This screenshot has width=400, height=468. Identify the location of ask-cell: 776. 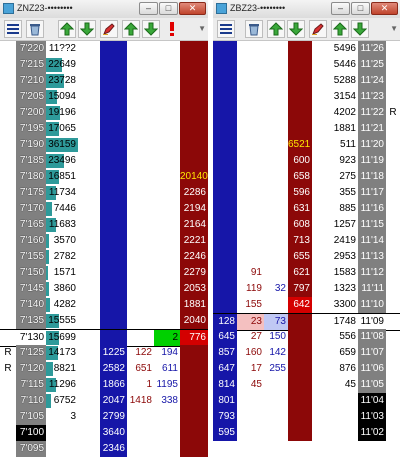
(194, 338).